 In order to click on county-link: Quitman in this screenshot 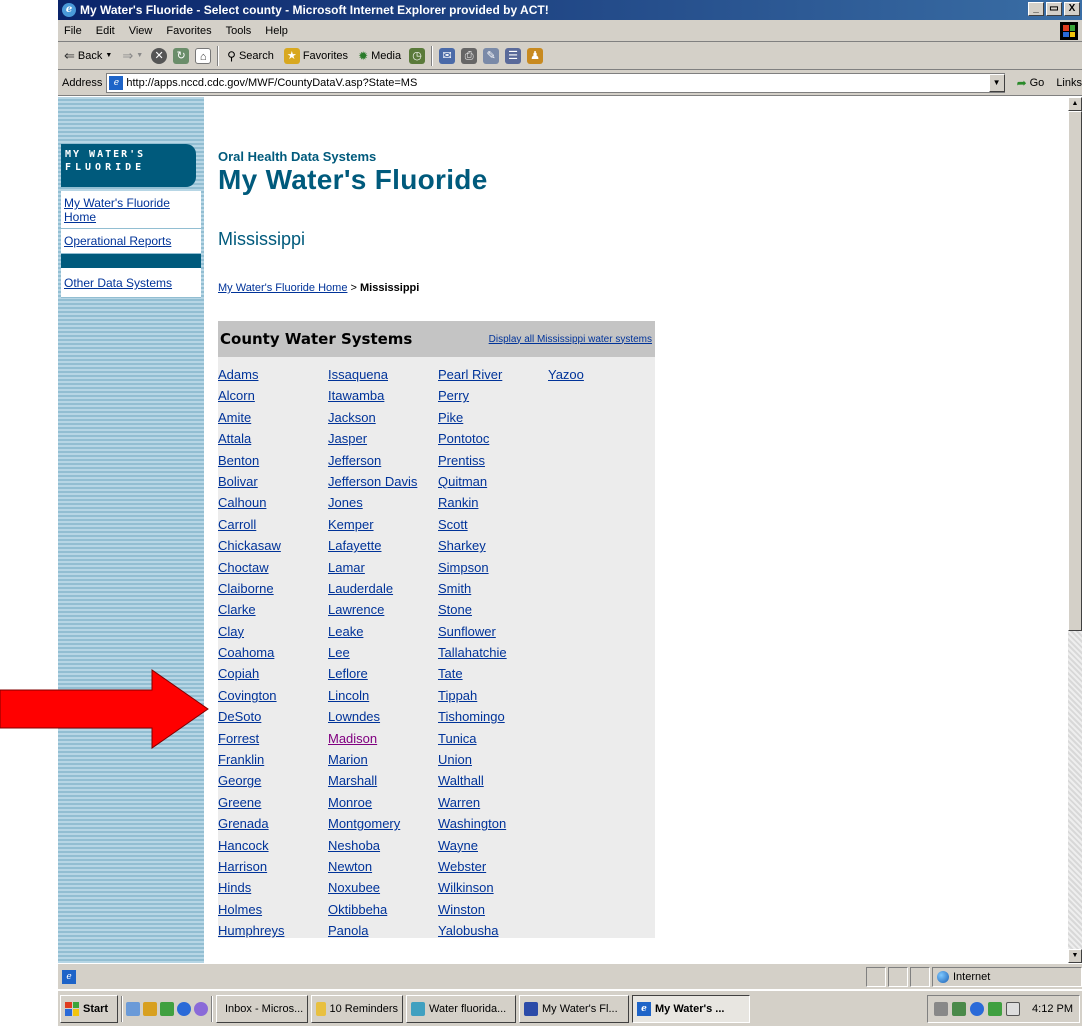, I will do `click(493, 481)`.